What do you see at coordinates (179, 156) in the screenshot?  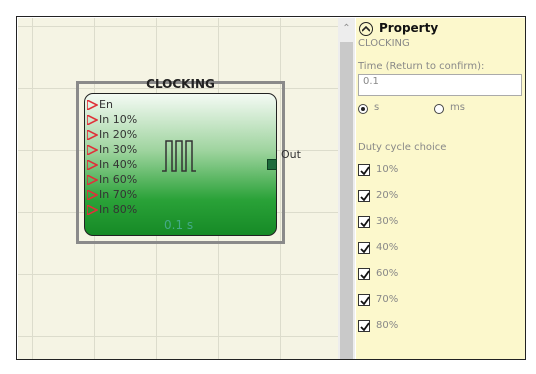 I see `square-wave-icon` at bounding box center [179, 156].